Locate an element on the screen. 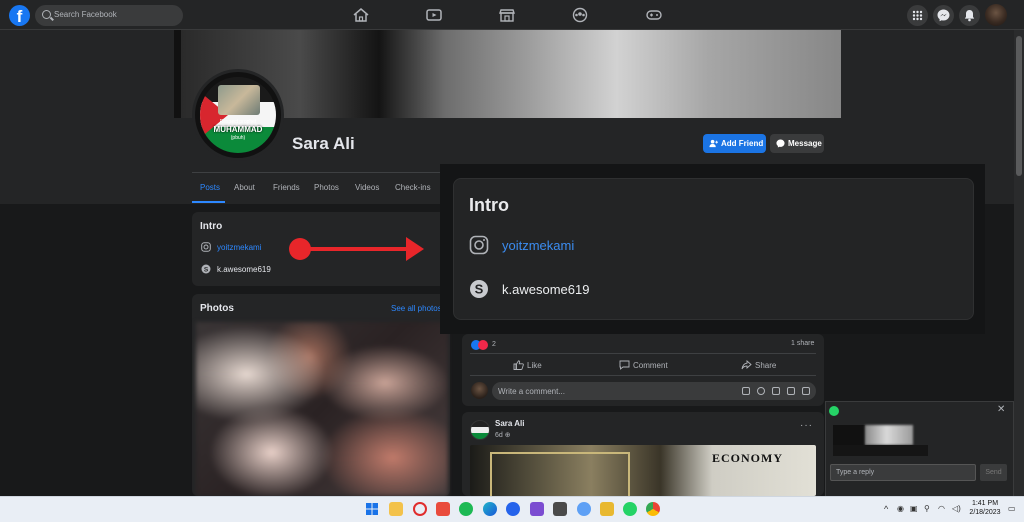  whatsapp-taskbar-icon is located at coordinates (630, 509).